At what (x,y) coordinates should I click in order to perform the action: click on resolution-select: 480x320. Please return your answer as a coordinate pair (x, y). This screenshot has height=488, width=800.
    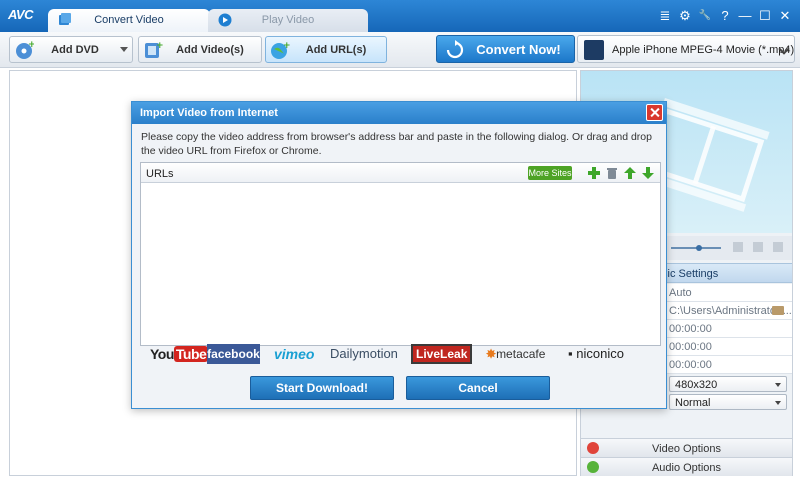
    Looking at the image, I should click on (728, 384).